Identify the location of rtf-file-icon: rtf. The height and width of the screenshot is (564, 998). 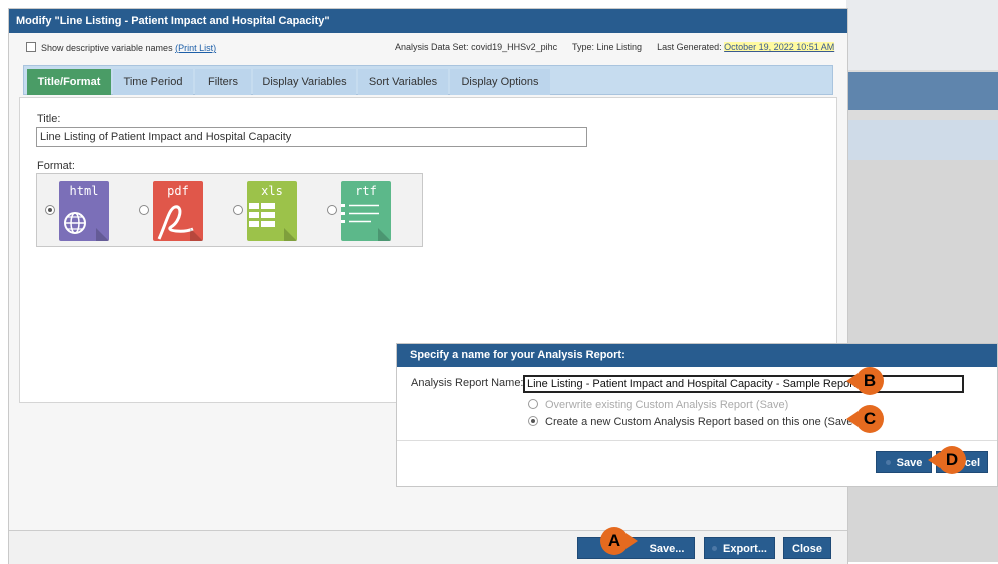
(366, 211).